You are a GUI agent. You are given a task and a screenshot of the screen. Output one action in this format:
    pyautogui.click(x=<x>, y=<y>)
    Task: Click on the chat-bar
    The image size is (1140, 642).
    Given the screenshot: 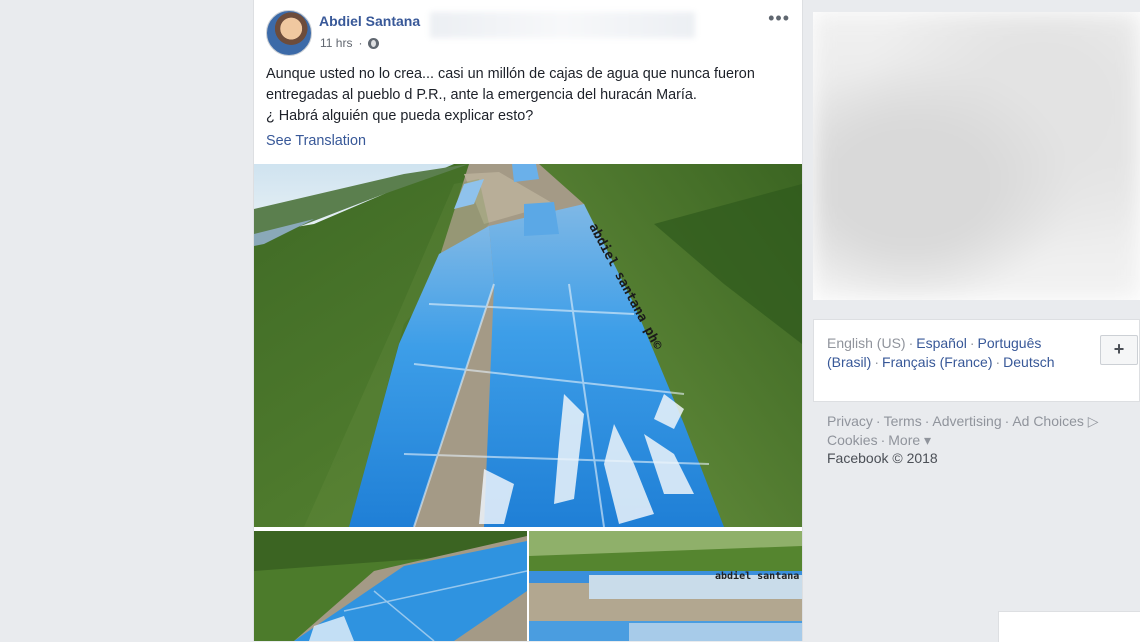 What is the action you would take?
    pyautogui.click(x=1069, y=626)
    